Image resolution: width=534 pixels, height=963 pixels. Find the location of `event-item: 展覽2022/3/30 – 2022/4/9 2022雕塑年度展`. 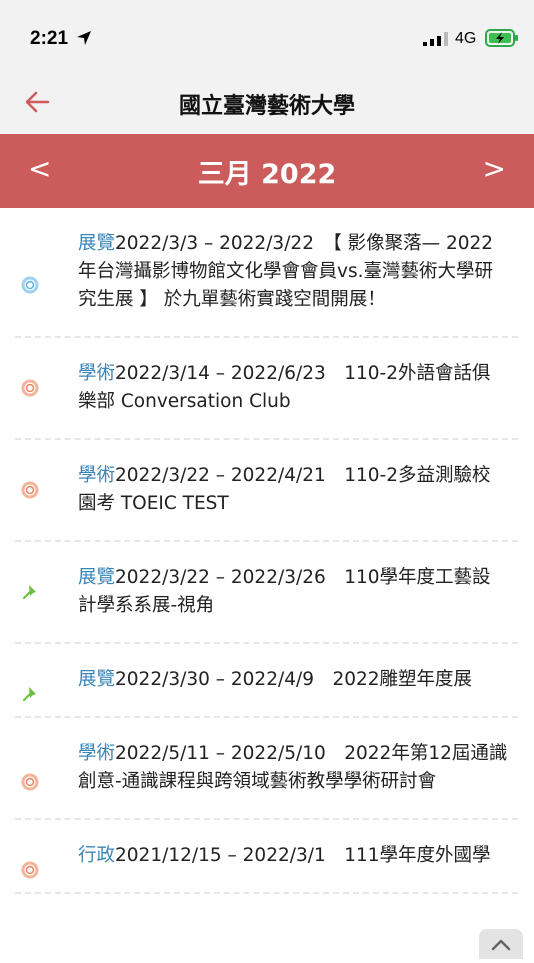

event-item: 展覽2022/3/30 – 2022/4/9 2022雕塑年度展 is located at coordinates (266, 681).